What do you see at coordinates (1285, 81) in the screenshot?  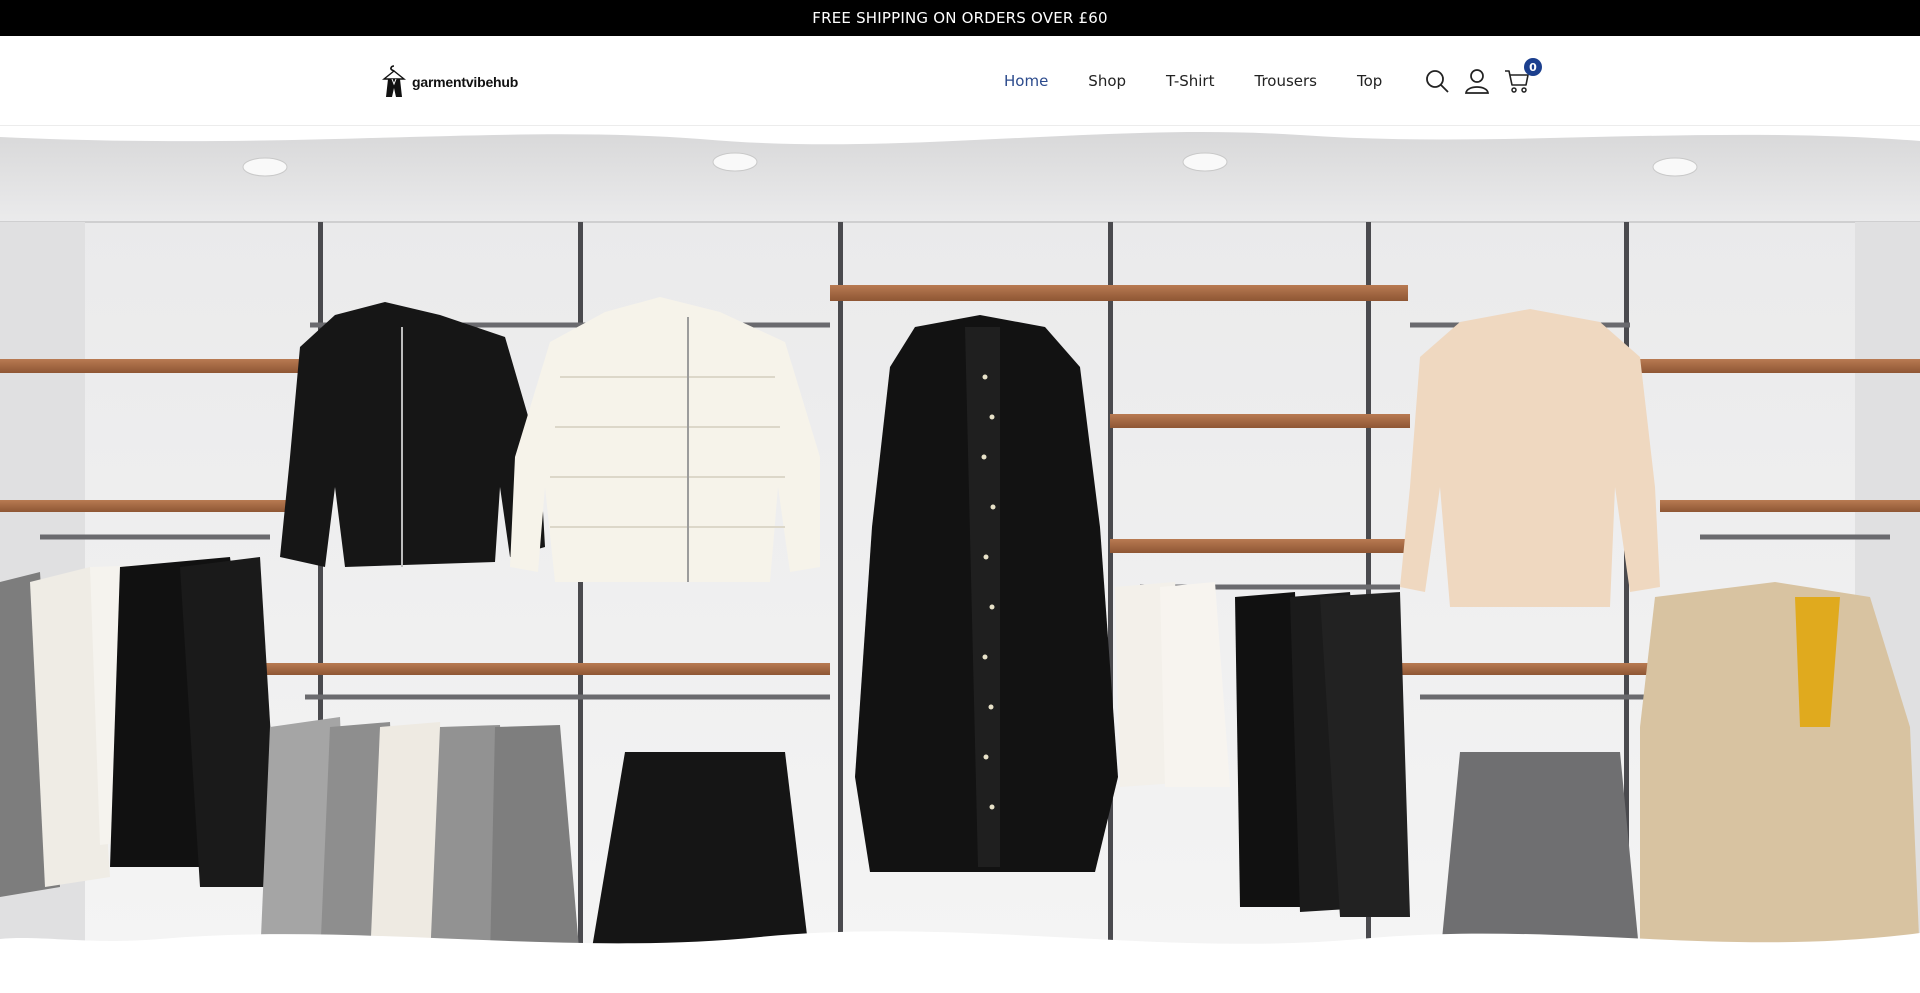 I see `nav-trousers: Trousers` at bounding box center [1285, 81].